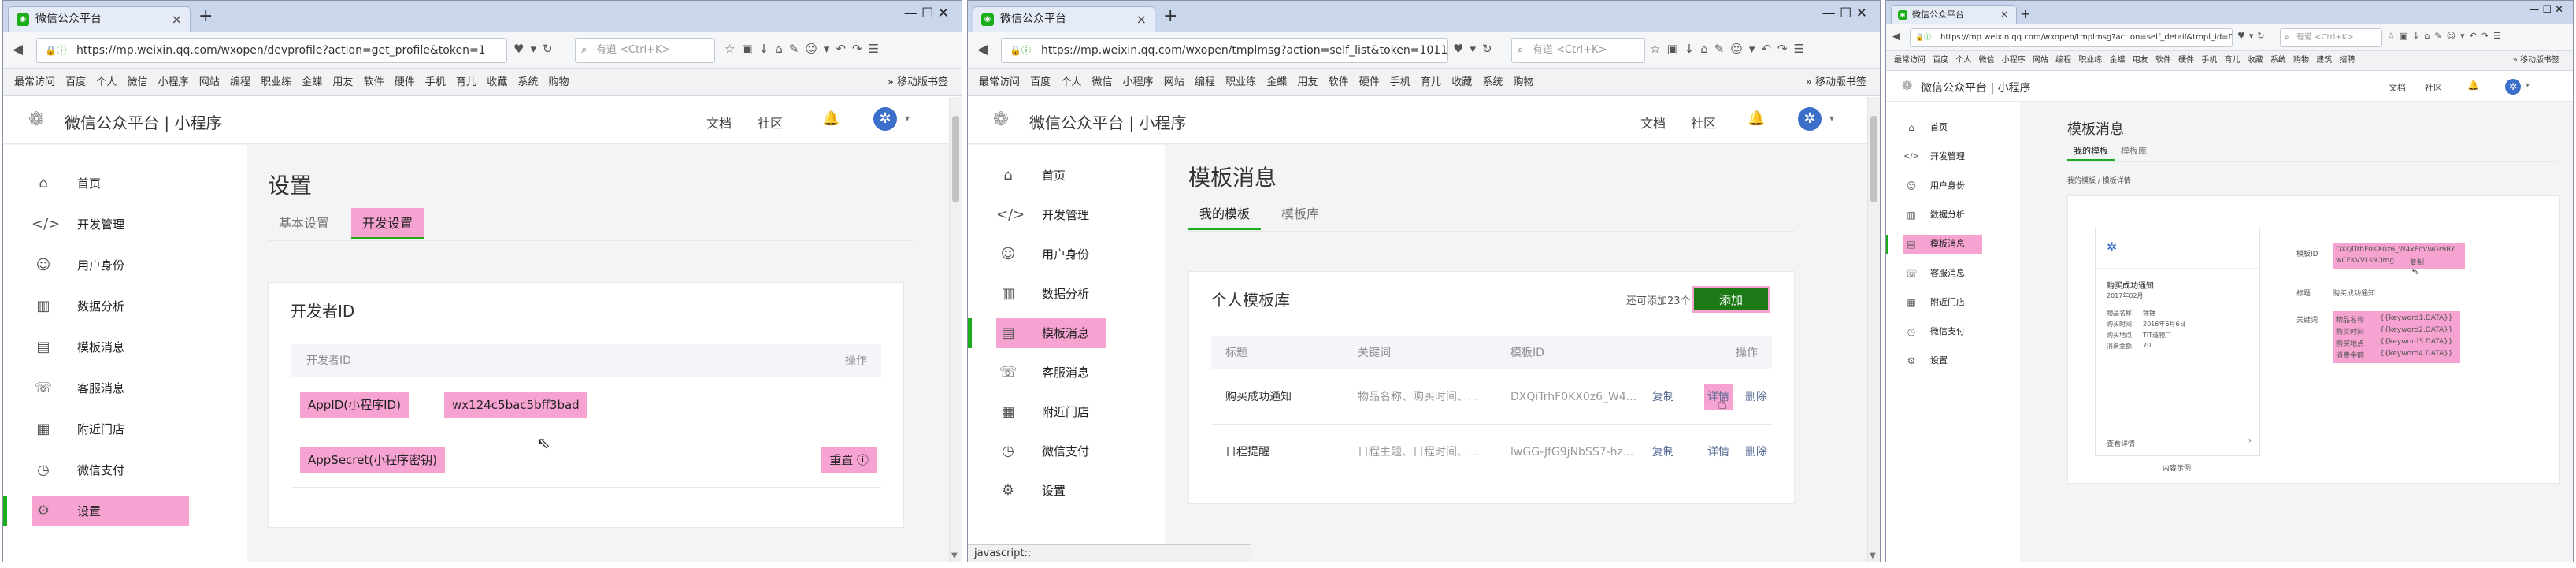 The height and width of the screenshot is (568, 2576). What do you see at coordinates (2091, 151) in the screenshot?
I see `tab-my-templates: 我的模板` at bounding box center [2091, 151].